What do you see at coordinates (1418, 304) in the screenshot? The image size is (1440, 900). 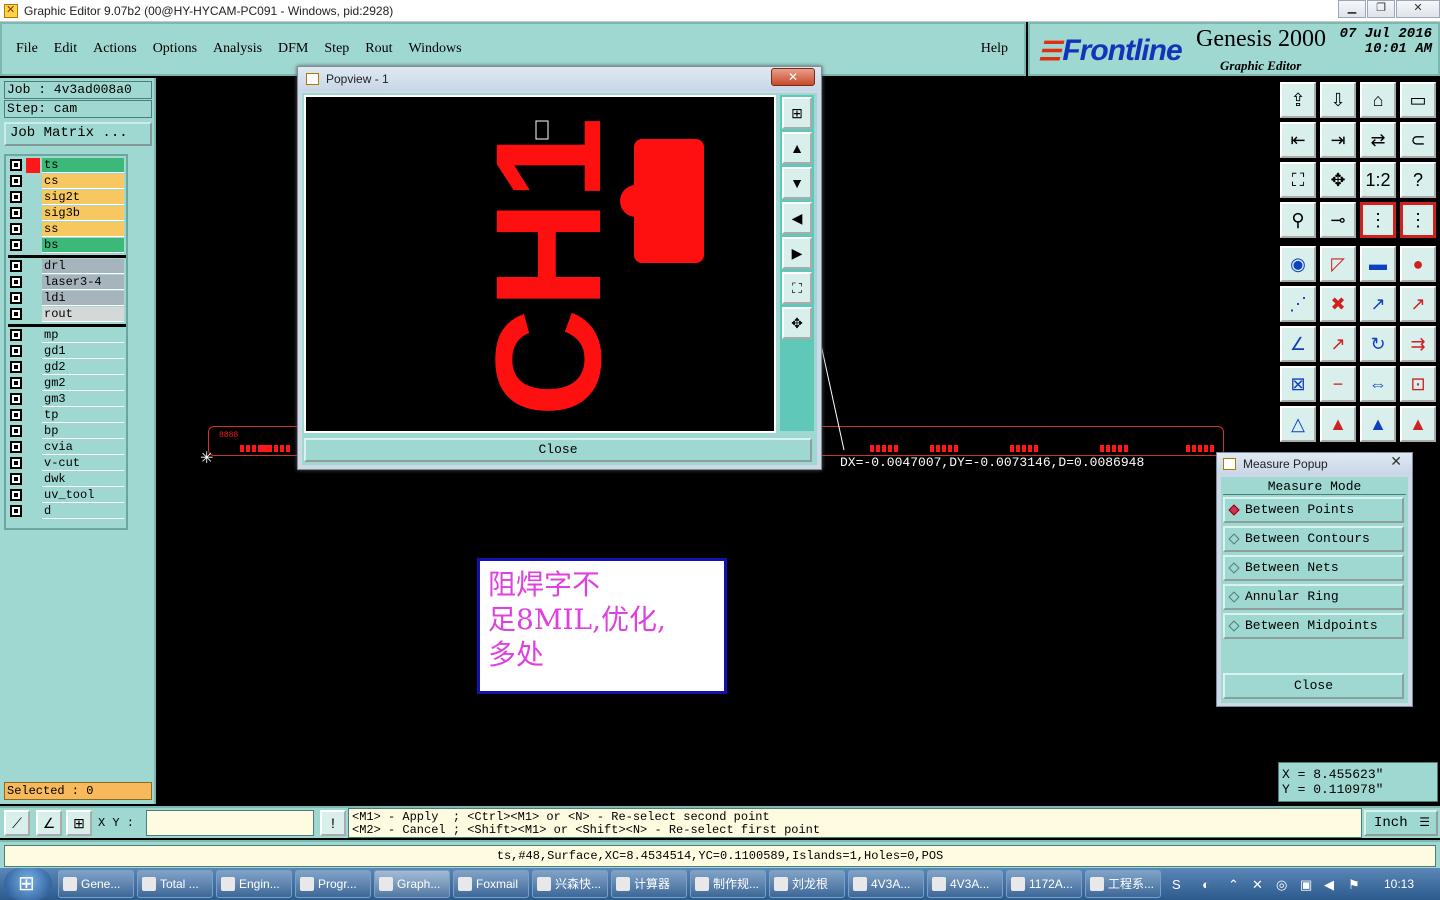 I see `connect2-icon: ↗` at bounding box center [1418, 304].